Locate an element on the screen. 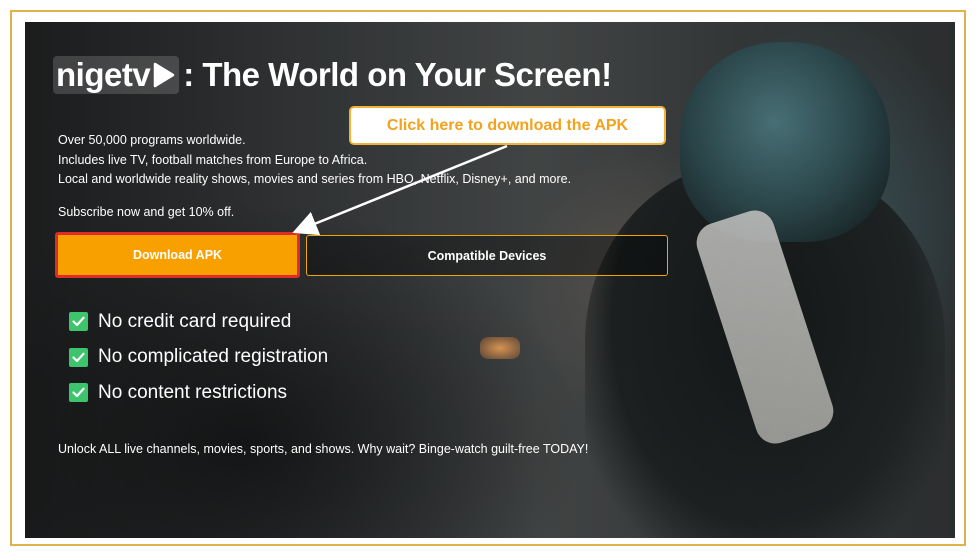 The image size is (980, 560). page-title: nigetv : The World on Your Screen! is located at coordinates (332, 75).